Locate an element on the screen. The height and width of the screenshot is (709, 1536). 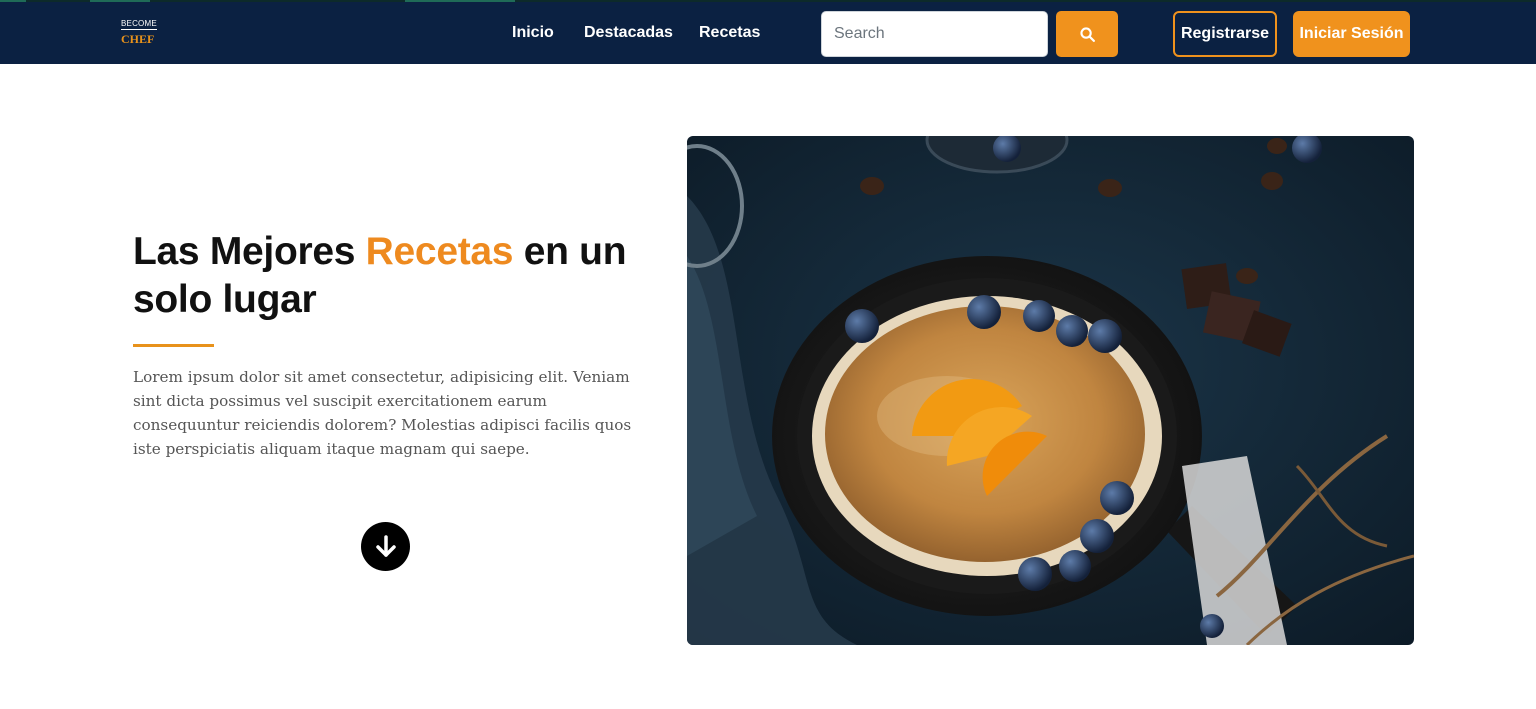
nav-link-inicio: Inicio is located at coordinates (533, 33).